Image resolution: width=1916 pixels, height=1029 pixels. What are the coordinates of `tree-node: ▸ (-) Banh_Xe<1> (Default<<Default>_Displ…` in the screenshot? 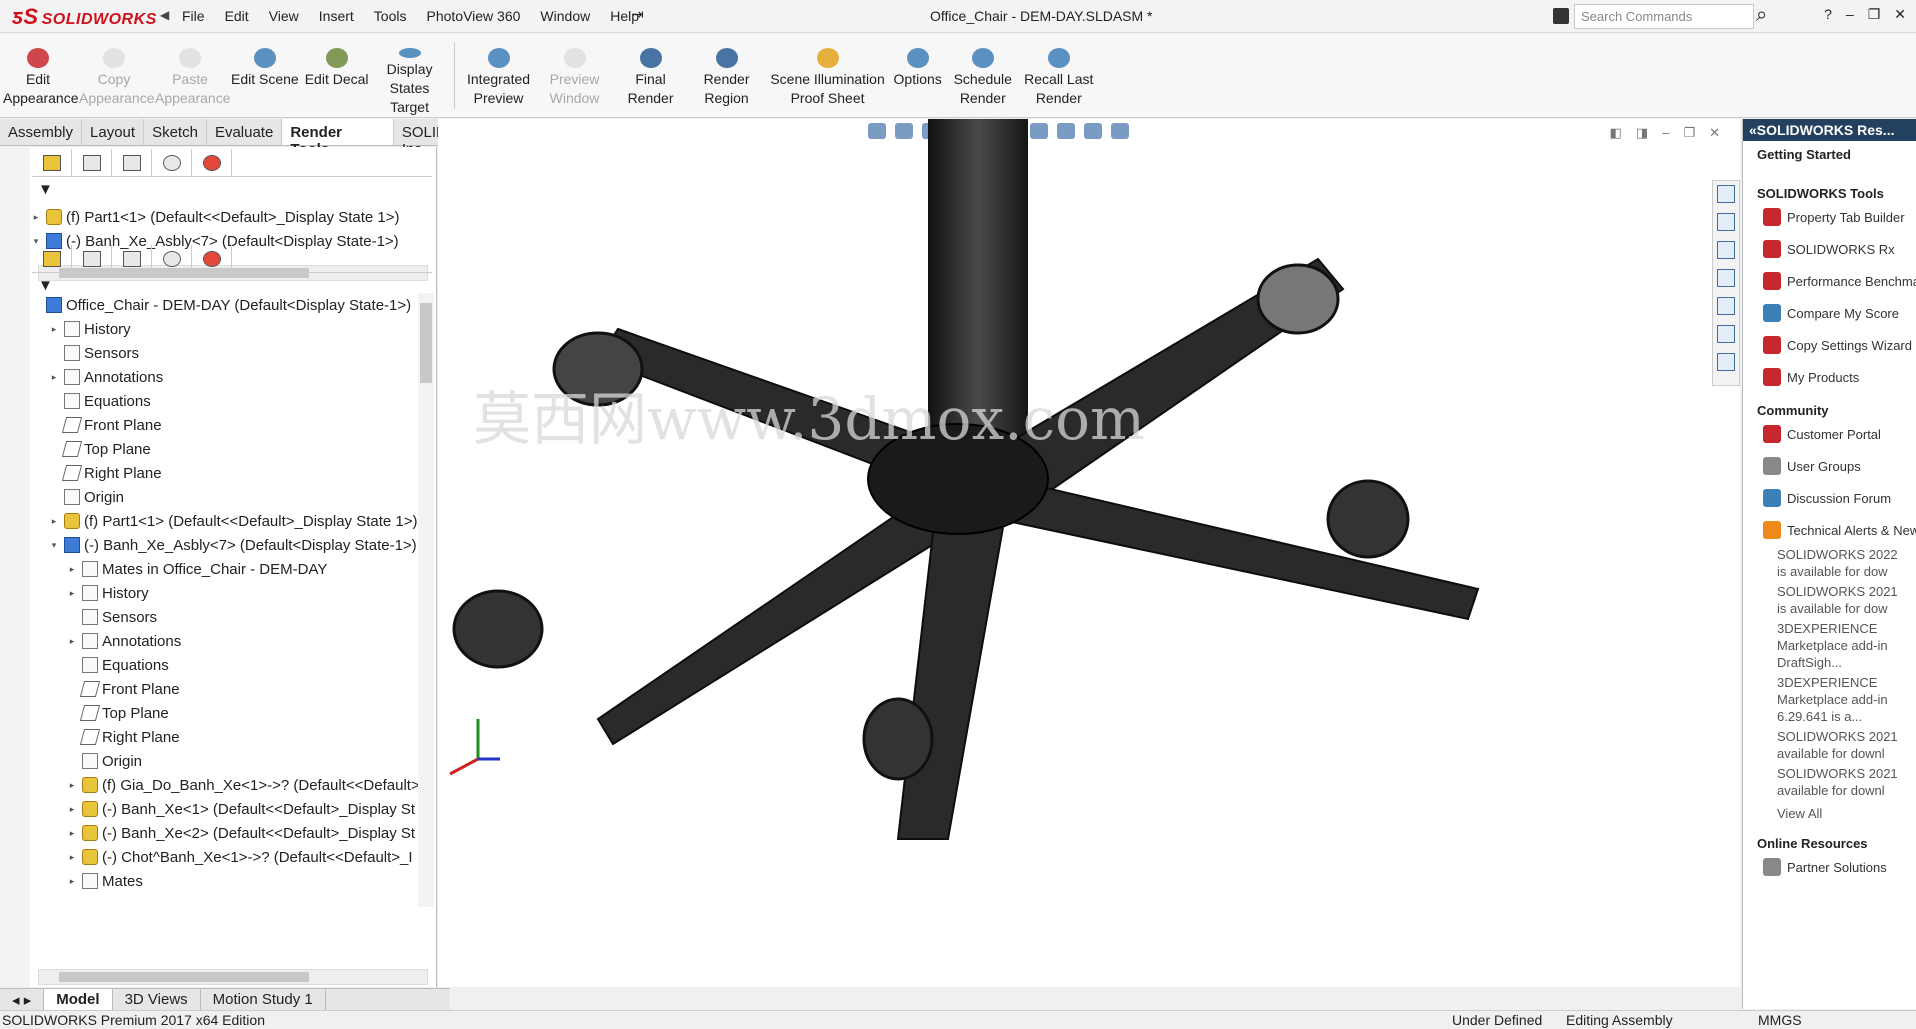 It's located at (240, 809).